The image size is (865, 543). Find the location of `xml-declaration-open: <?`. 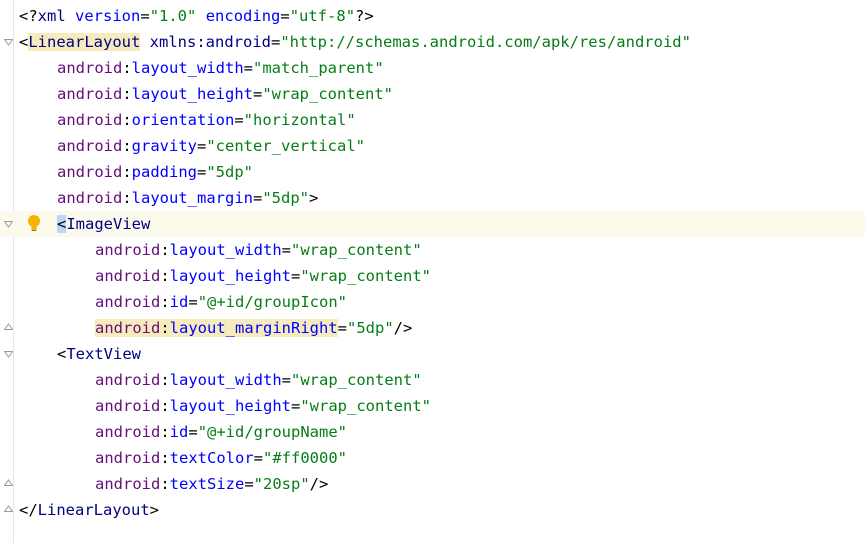

xml-declaration-open: <? is located at coordinates (28, 16).